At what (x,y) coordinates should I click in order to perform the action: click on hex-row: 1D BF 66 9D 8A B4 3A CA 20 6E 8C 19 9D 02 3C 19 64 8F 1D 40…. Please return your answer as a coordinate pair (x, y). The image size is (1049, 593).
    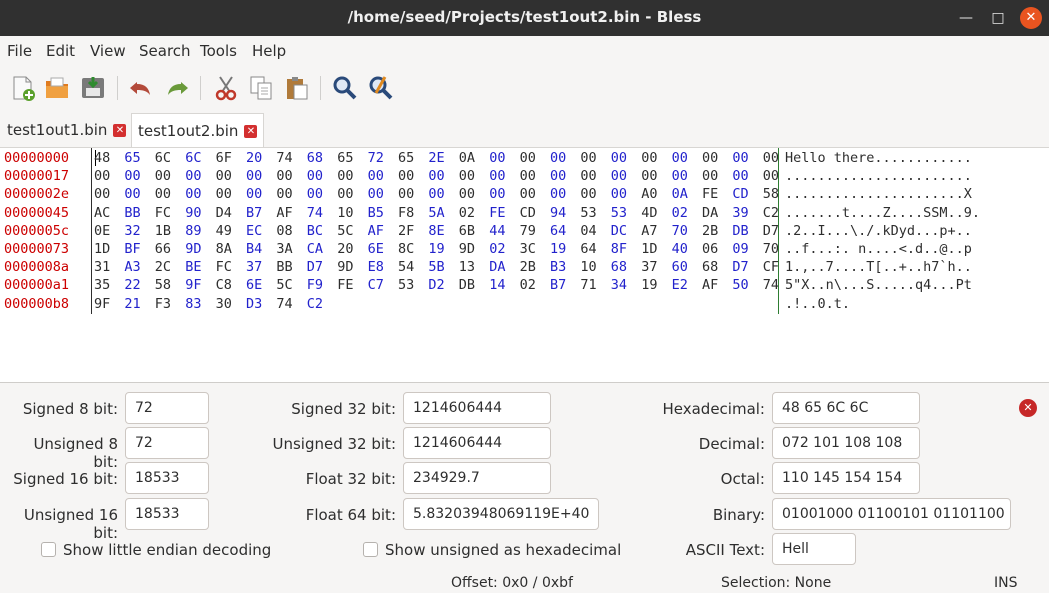
    Looking at the image, I should click on (436, 249).